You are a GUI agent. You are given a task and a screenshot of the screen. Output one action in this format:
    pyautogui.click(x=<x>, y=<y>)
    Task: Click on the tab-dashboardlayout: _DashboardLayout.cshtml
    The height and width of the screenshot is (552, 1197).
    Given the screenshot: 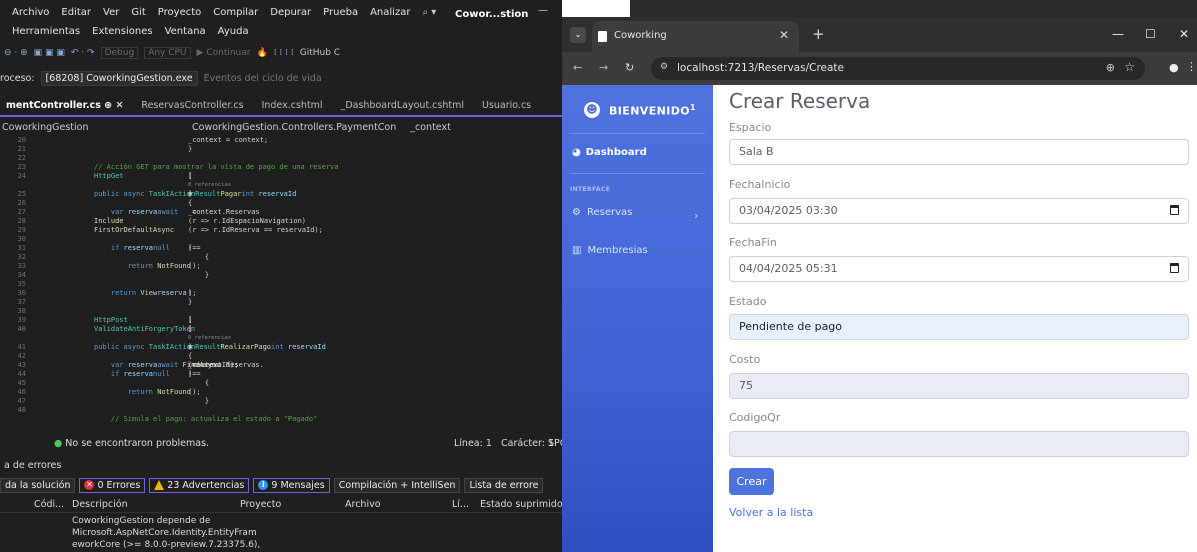 What is the action you would take?
    pyautogui.click(x=405, y=106)
    